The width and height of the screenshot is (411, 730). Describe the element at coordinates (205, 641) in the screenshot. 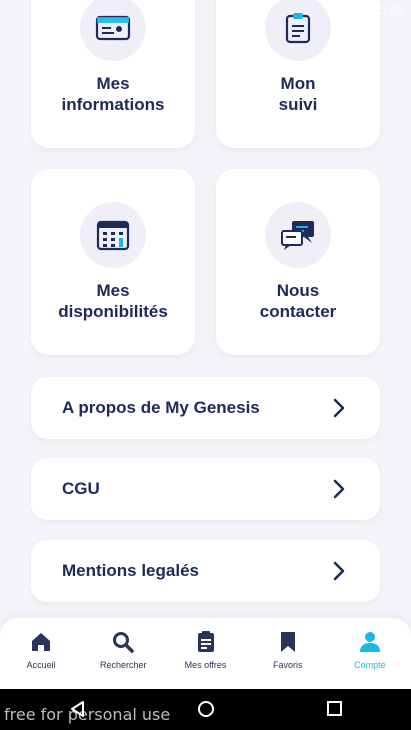

I see `clipboard-icon` at that location.